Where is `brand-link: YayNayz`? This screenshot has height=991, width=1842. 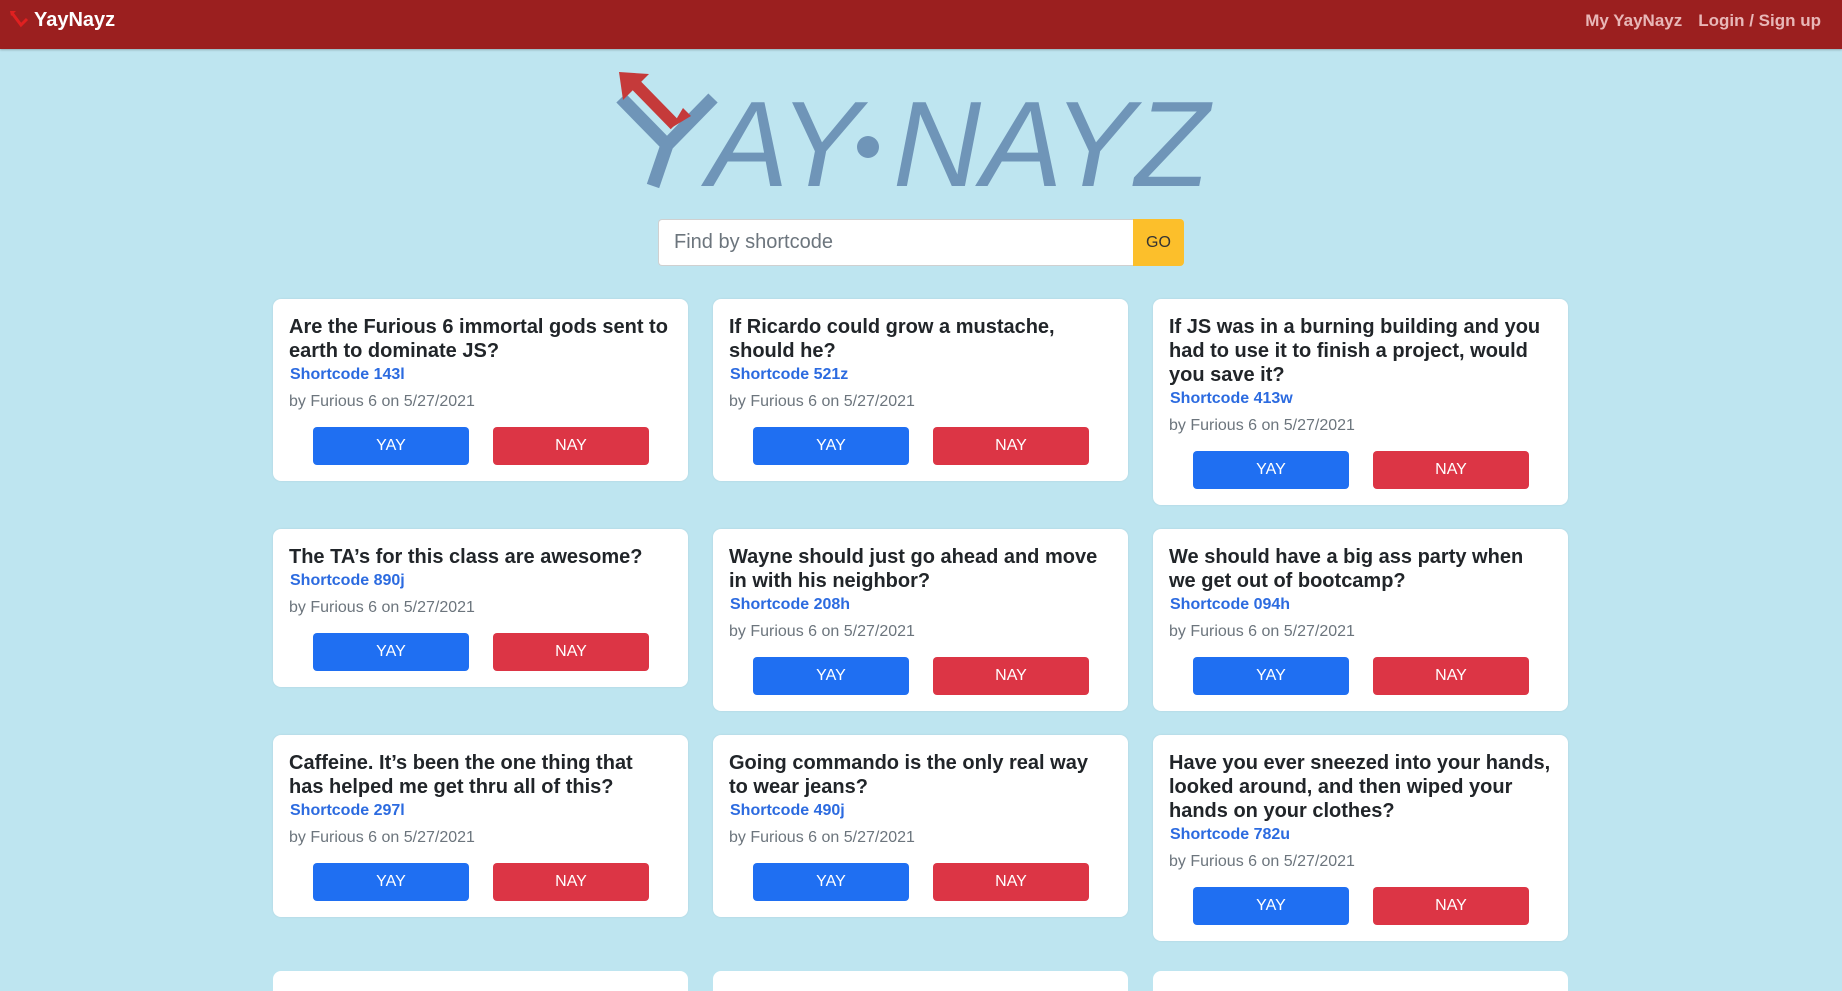 brand-link: YayNayz is located at coordinates (62, 20).